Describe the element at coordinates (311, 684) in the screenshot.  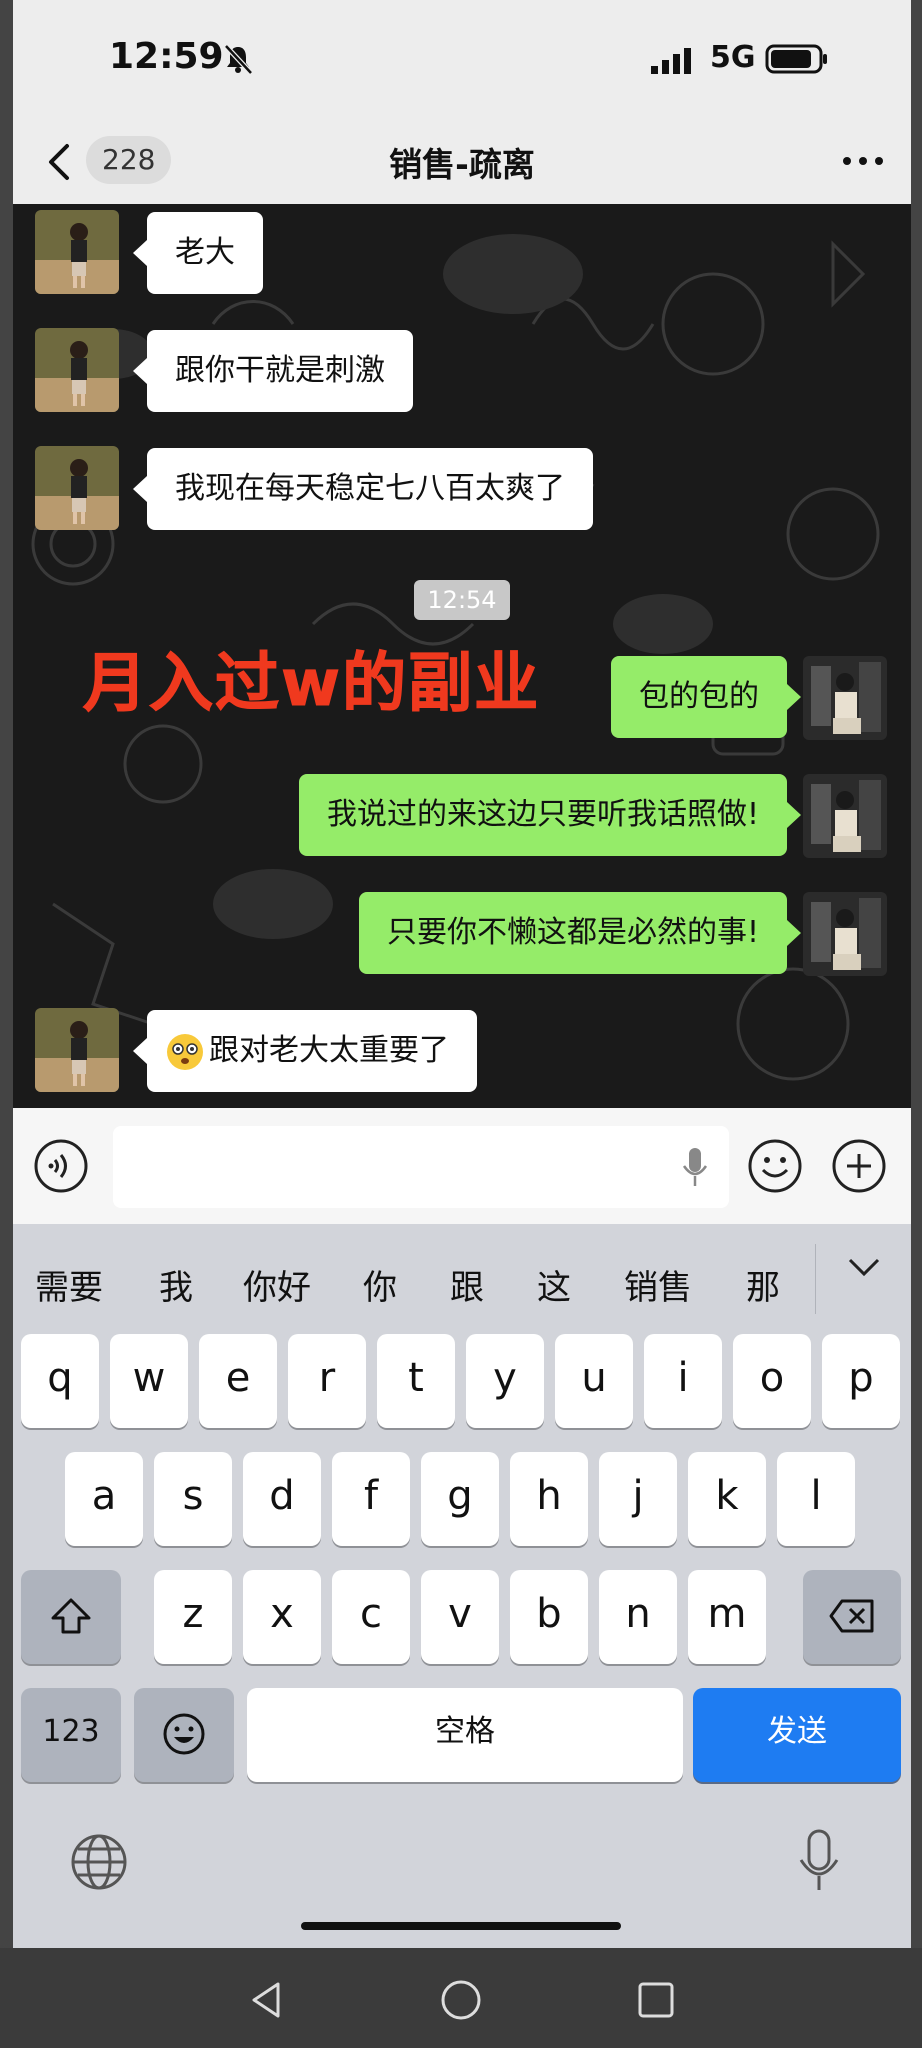
I see `promo-overlay-text: 月入过w的副业` at that location.